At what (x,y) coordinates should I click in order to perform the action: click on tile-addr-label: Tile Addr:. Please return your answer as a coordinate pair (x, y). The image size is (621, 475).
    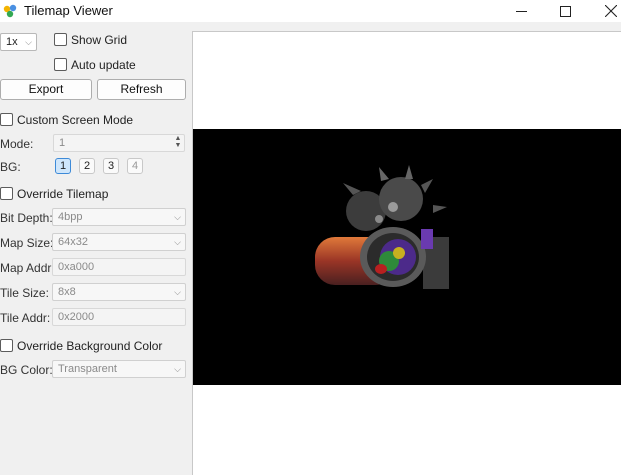
    Looking at the image, I should click on (25, 318).